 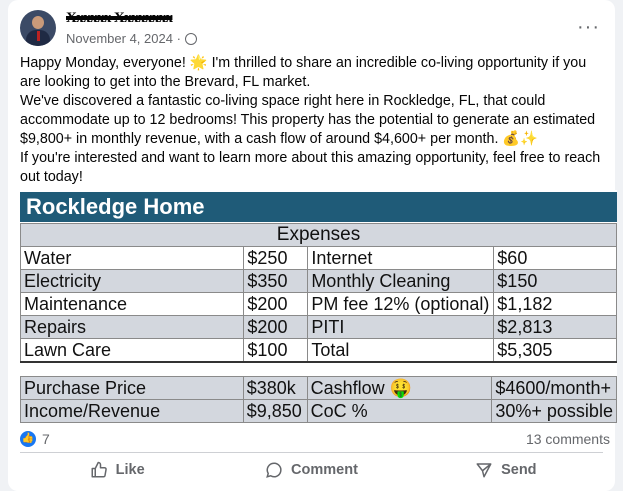 I want to click on more-options-icon: ···, so click(x=588, y=27).